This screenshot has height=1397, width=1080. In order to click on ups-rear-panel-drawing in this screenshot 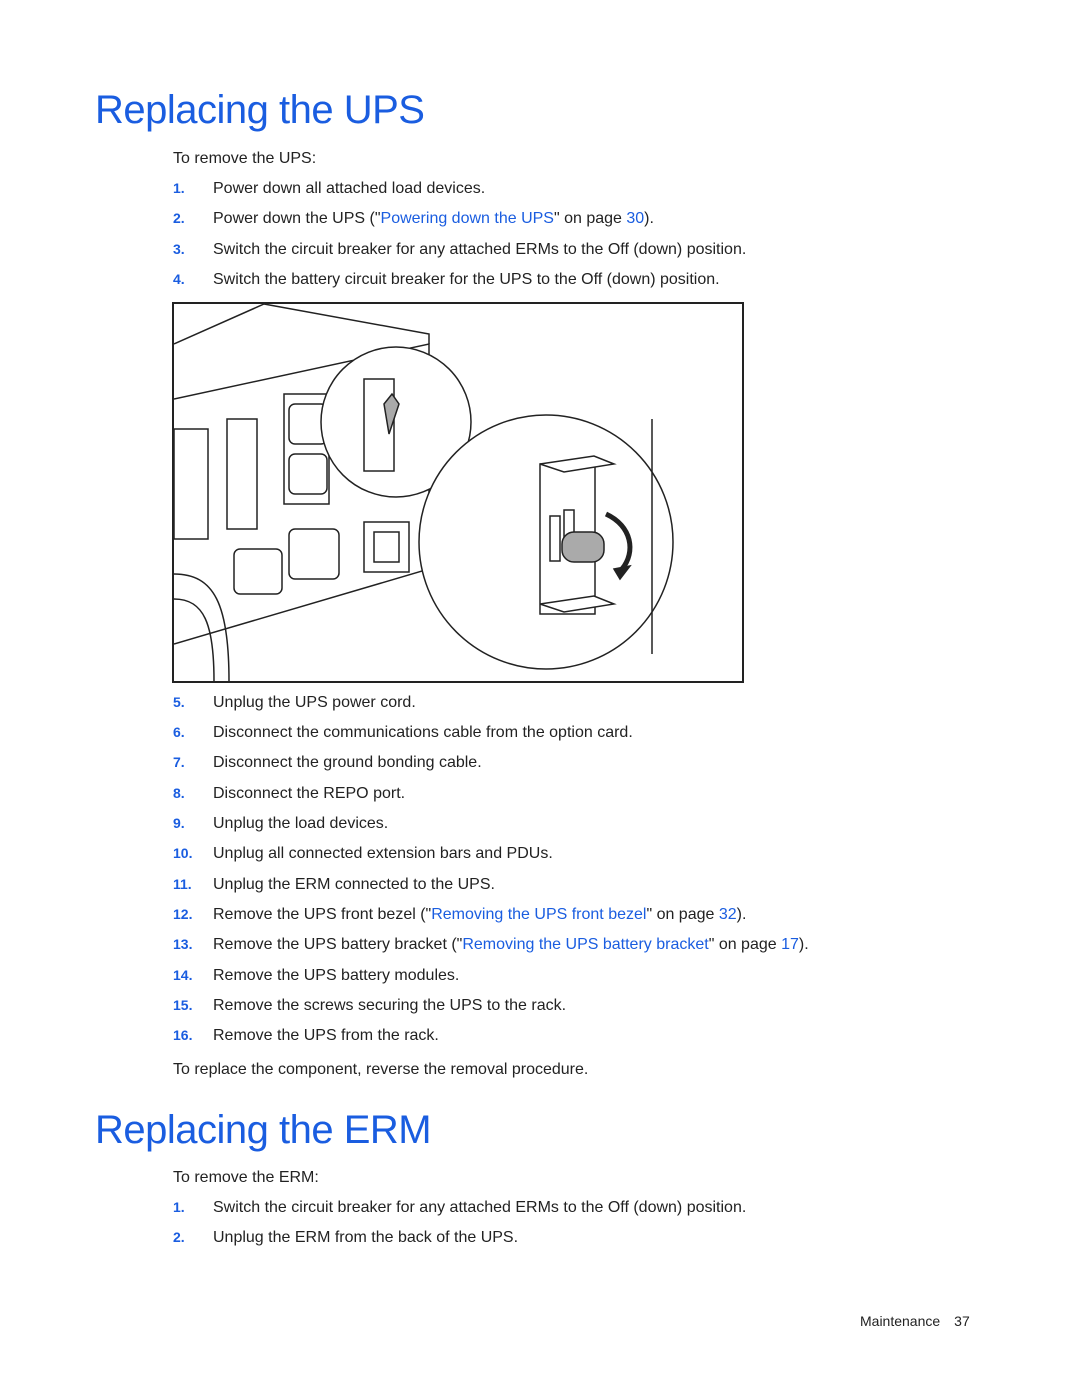, I will do `click(423, 492)`.